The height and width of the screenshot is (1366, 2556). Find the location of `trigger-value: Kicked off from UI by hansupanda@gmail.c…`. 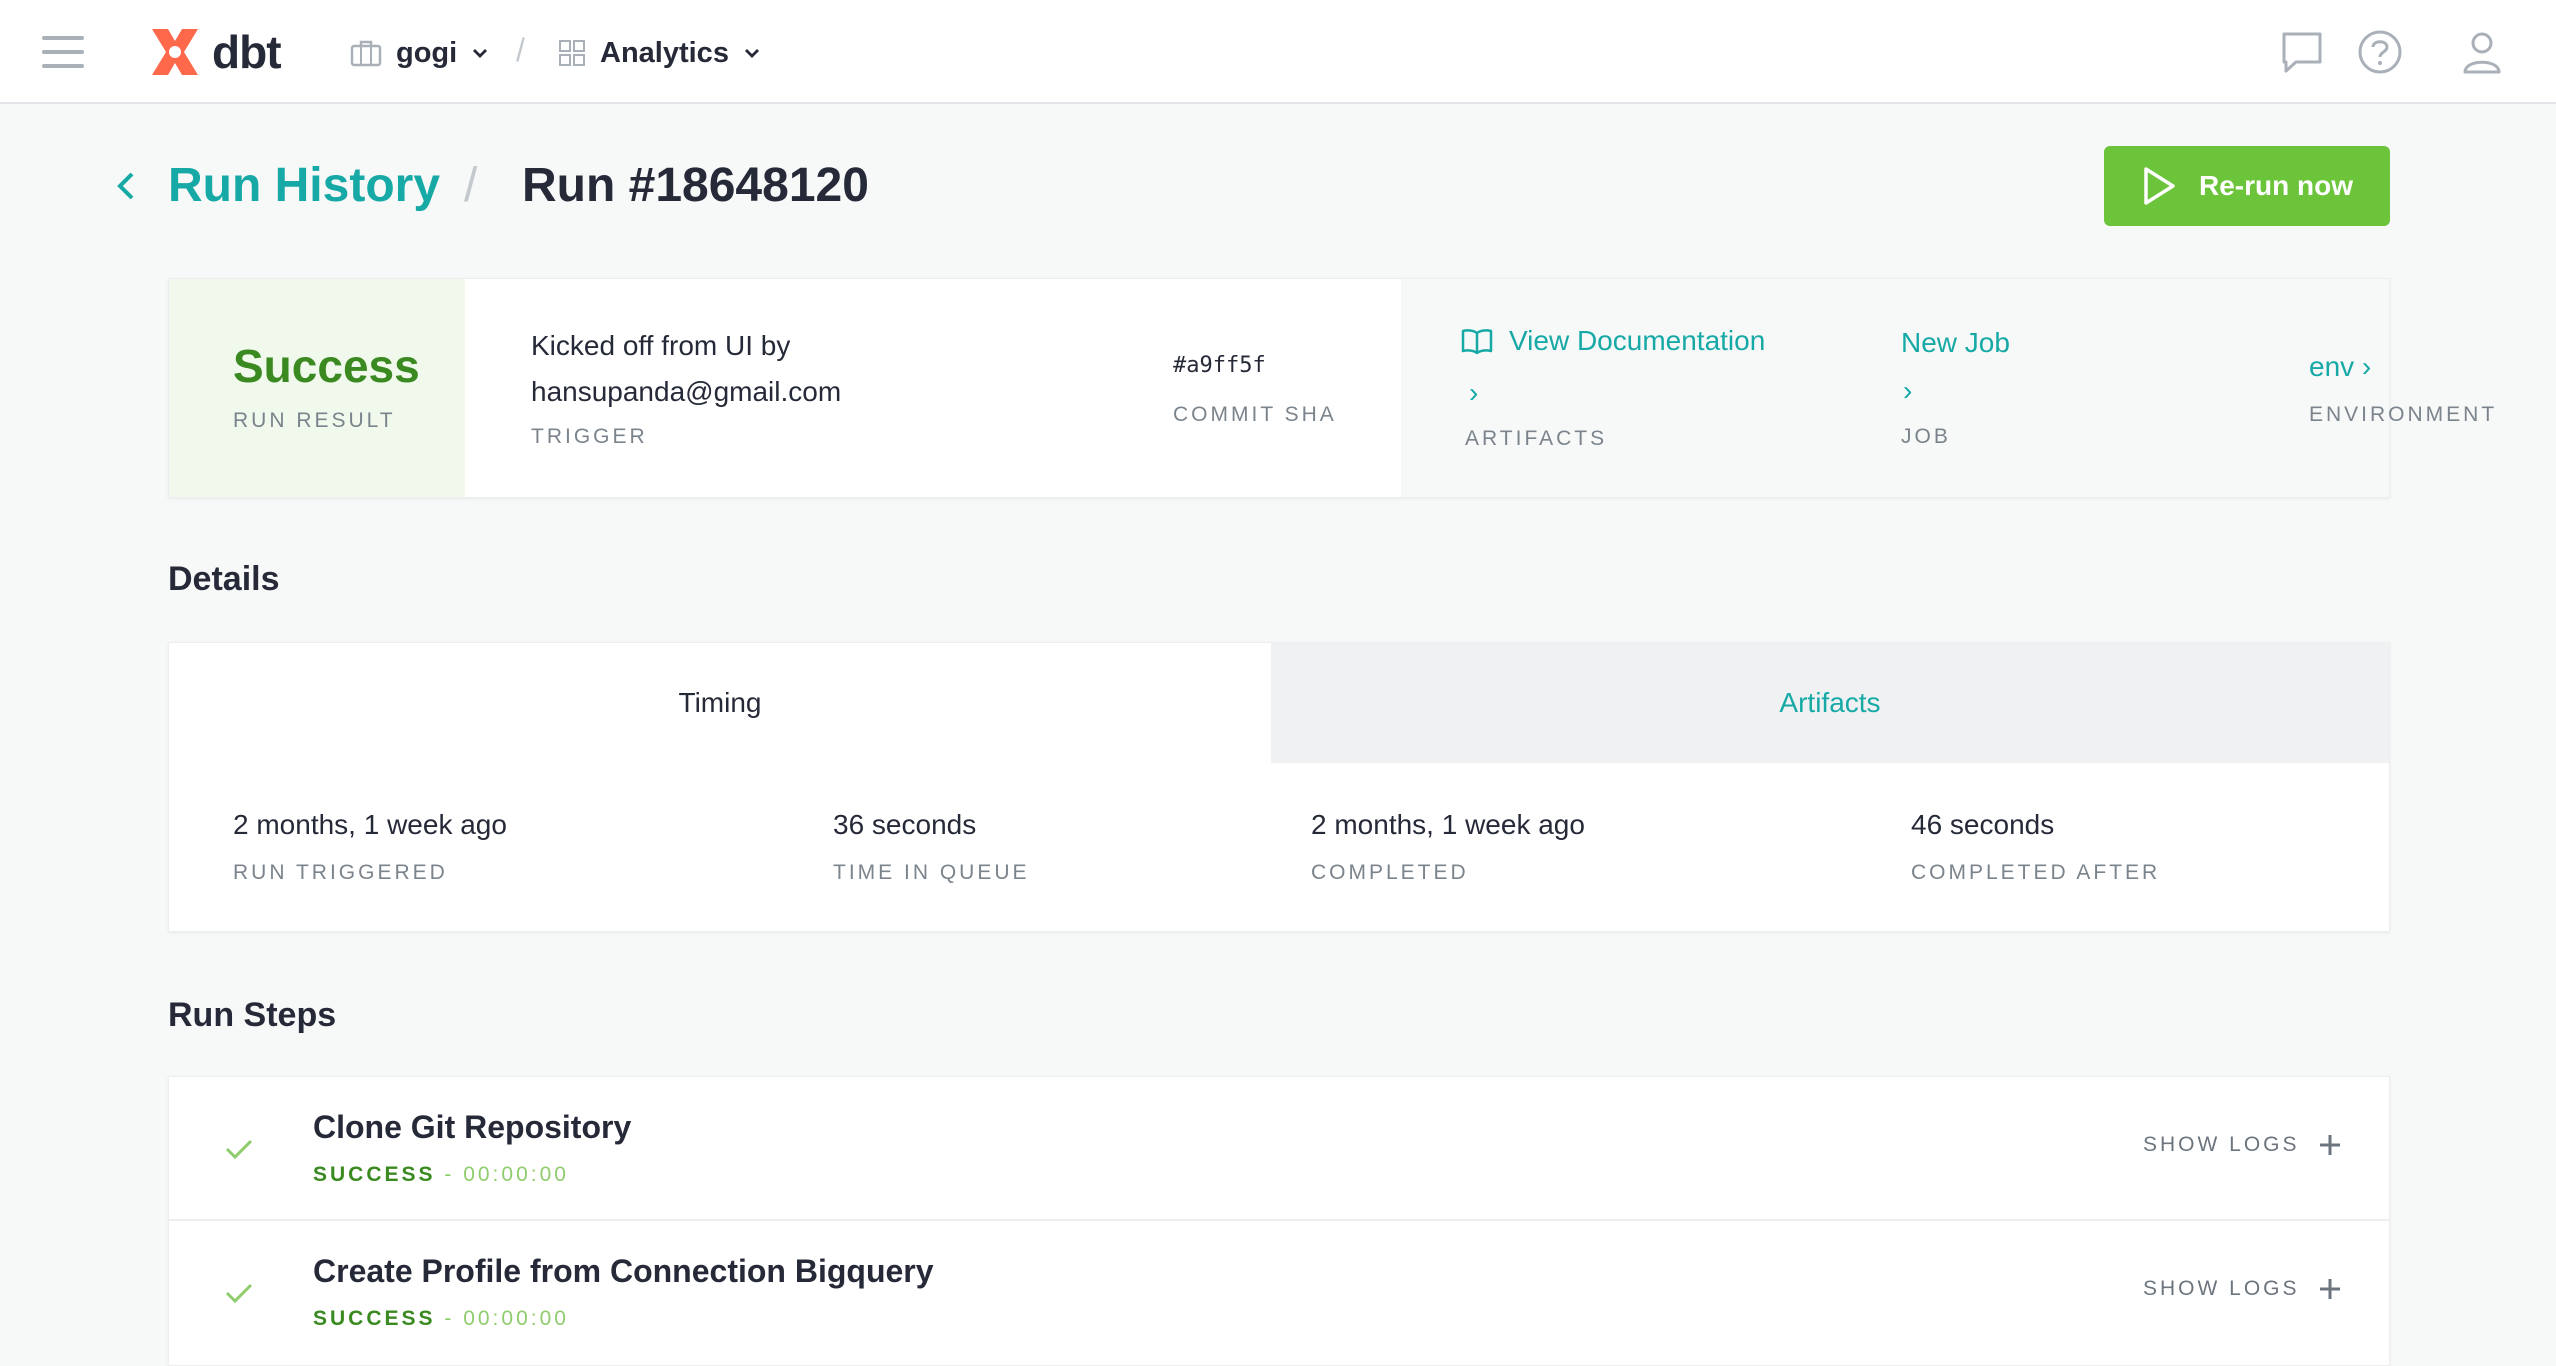

trigger-value: Kicked off from UI by hansupanda@gmail.c… is located at coordinates (686, 368).